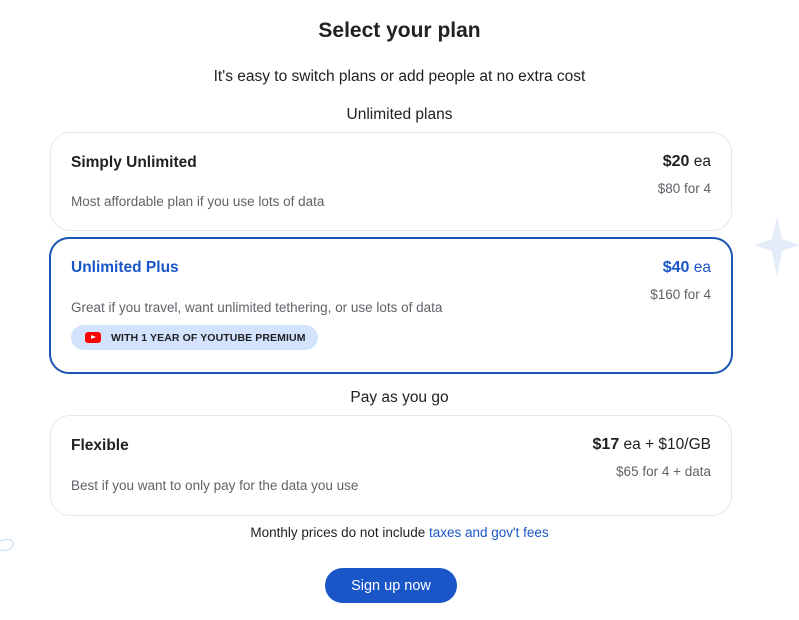  I want to click on plan-family-price: $65 for 4 + data, so click(663, 471).